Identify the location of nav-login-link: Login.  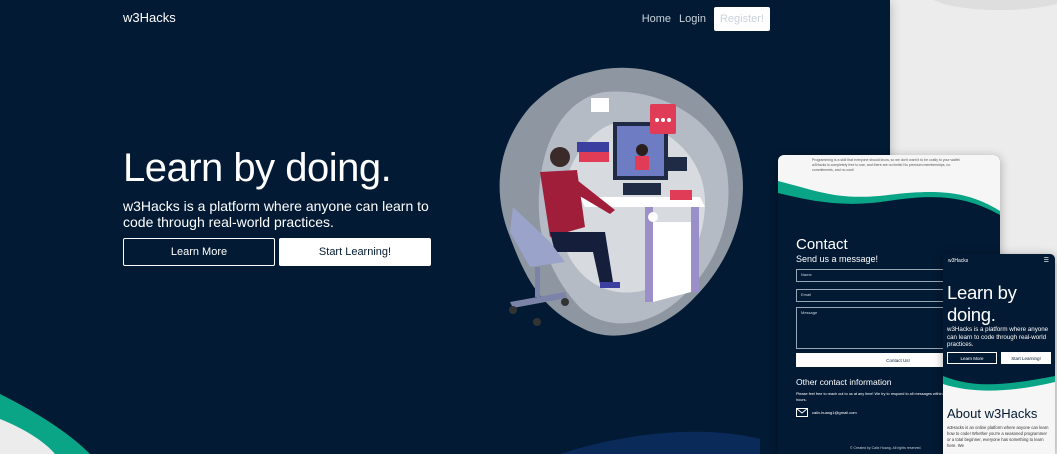
(692, 19).